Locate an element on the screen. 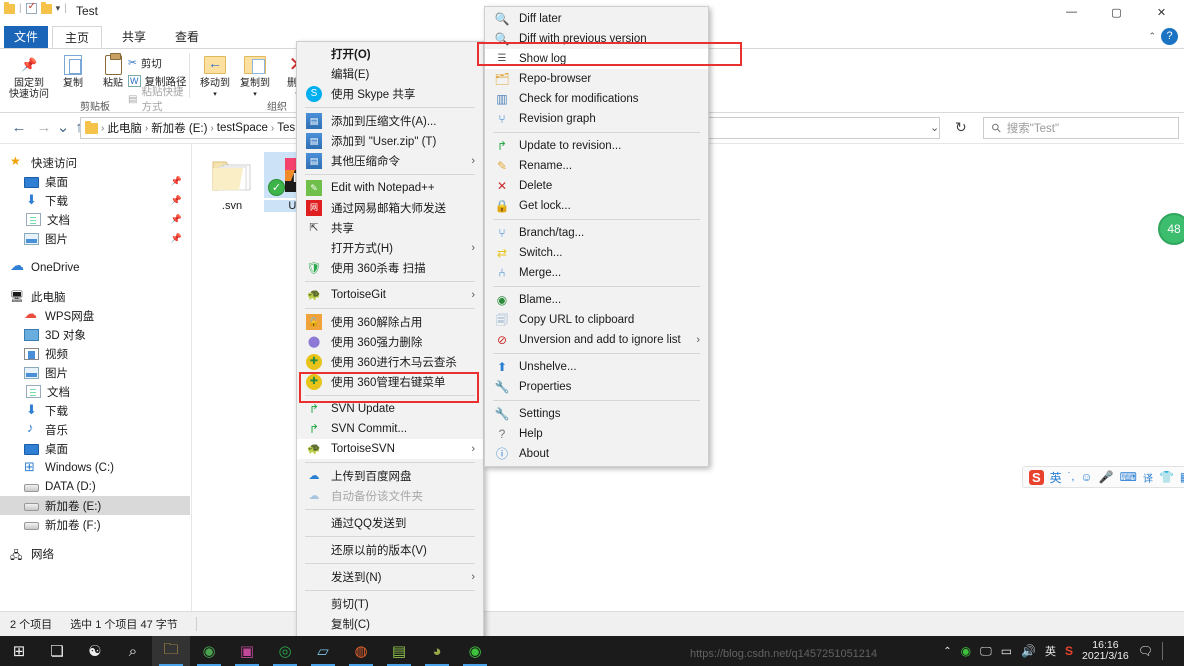 This screenshot has width=1184, height=666. breadcrumb-item-1: 新加卷 (E:) is located at coordinates (179, 128).